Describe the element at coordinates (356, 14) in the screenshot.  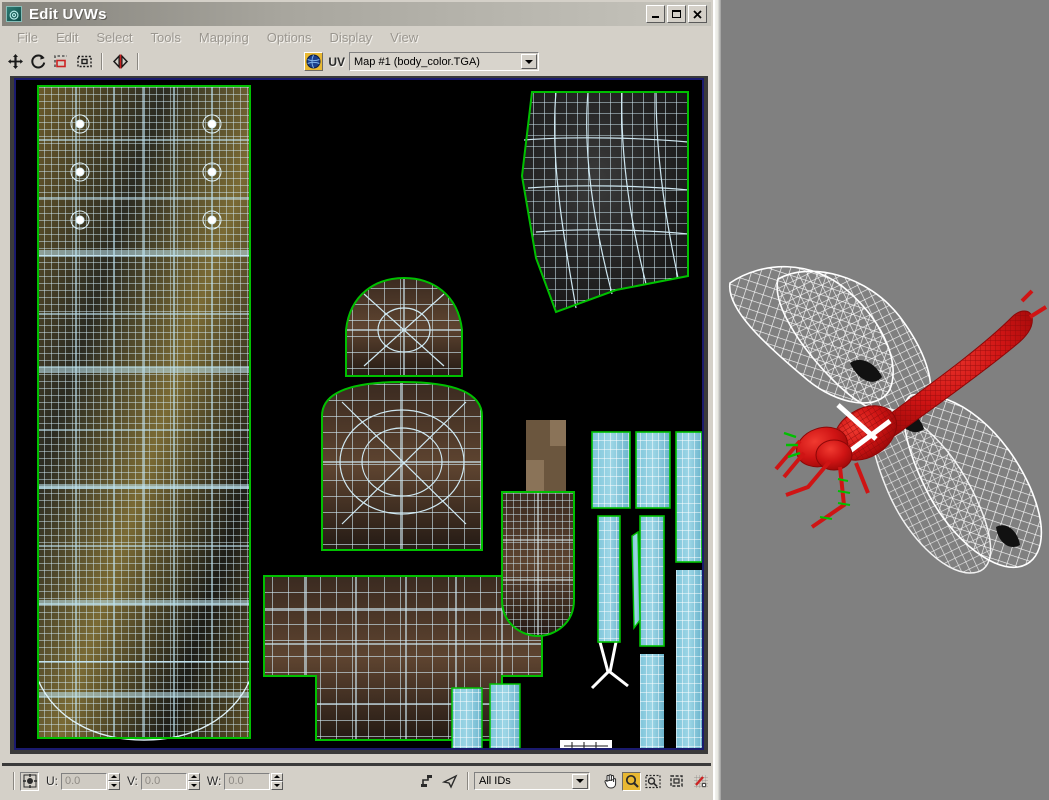
I see `dialog-titlebar: ◎ Edit UVWs` at that location.